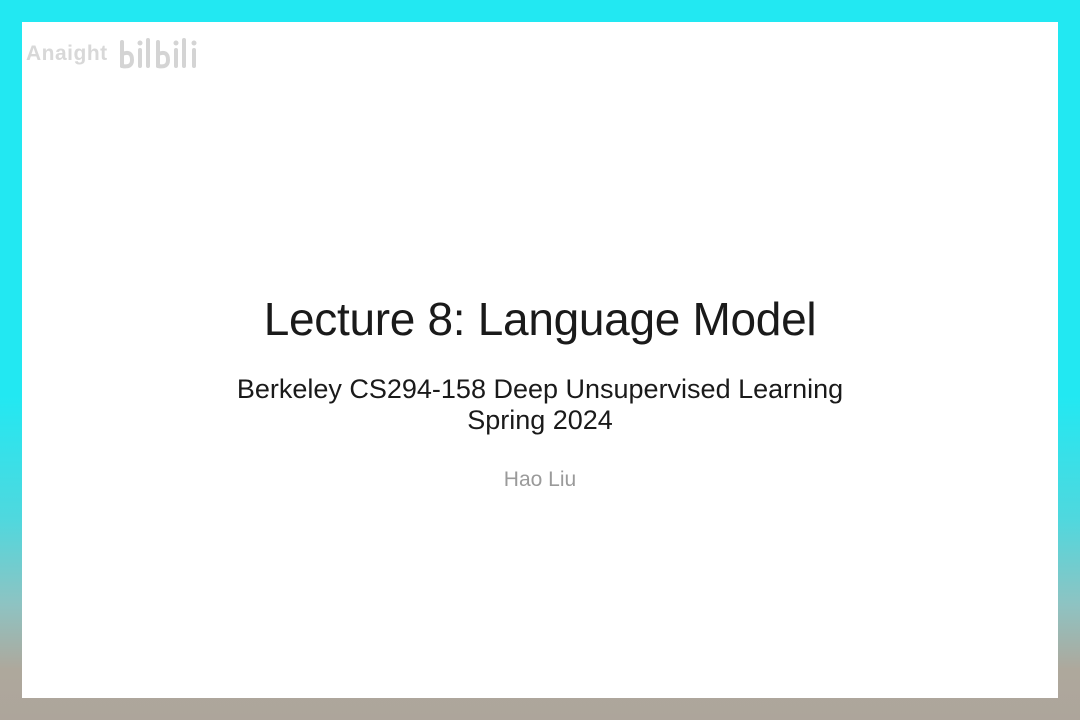  Describe the element at coordinates (158, 53) in the screenshot. I see `bilibili-logo-icon` at that location.